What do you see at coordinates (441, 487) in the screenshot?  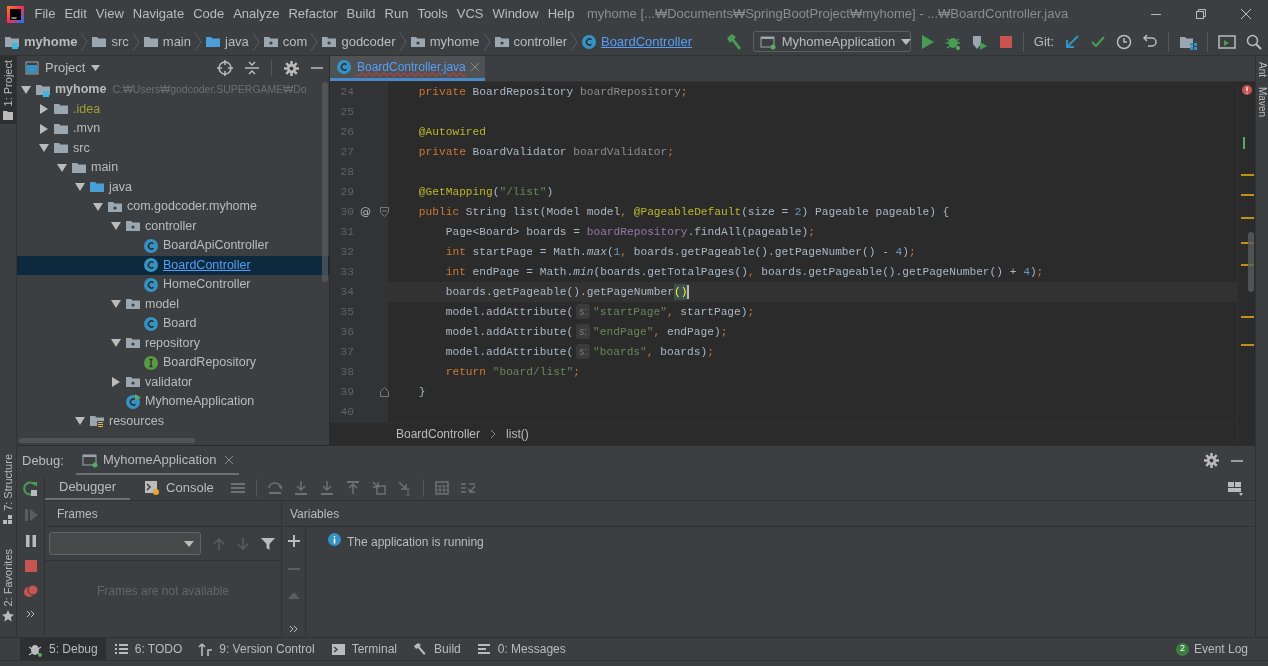 I see `calculator-icon` at bounding box center [441, 487].